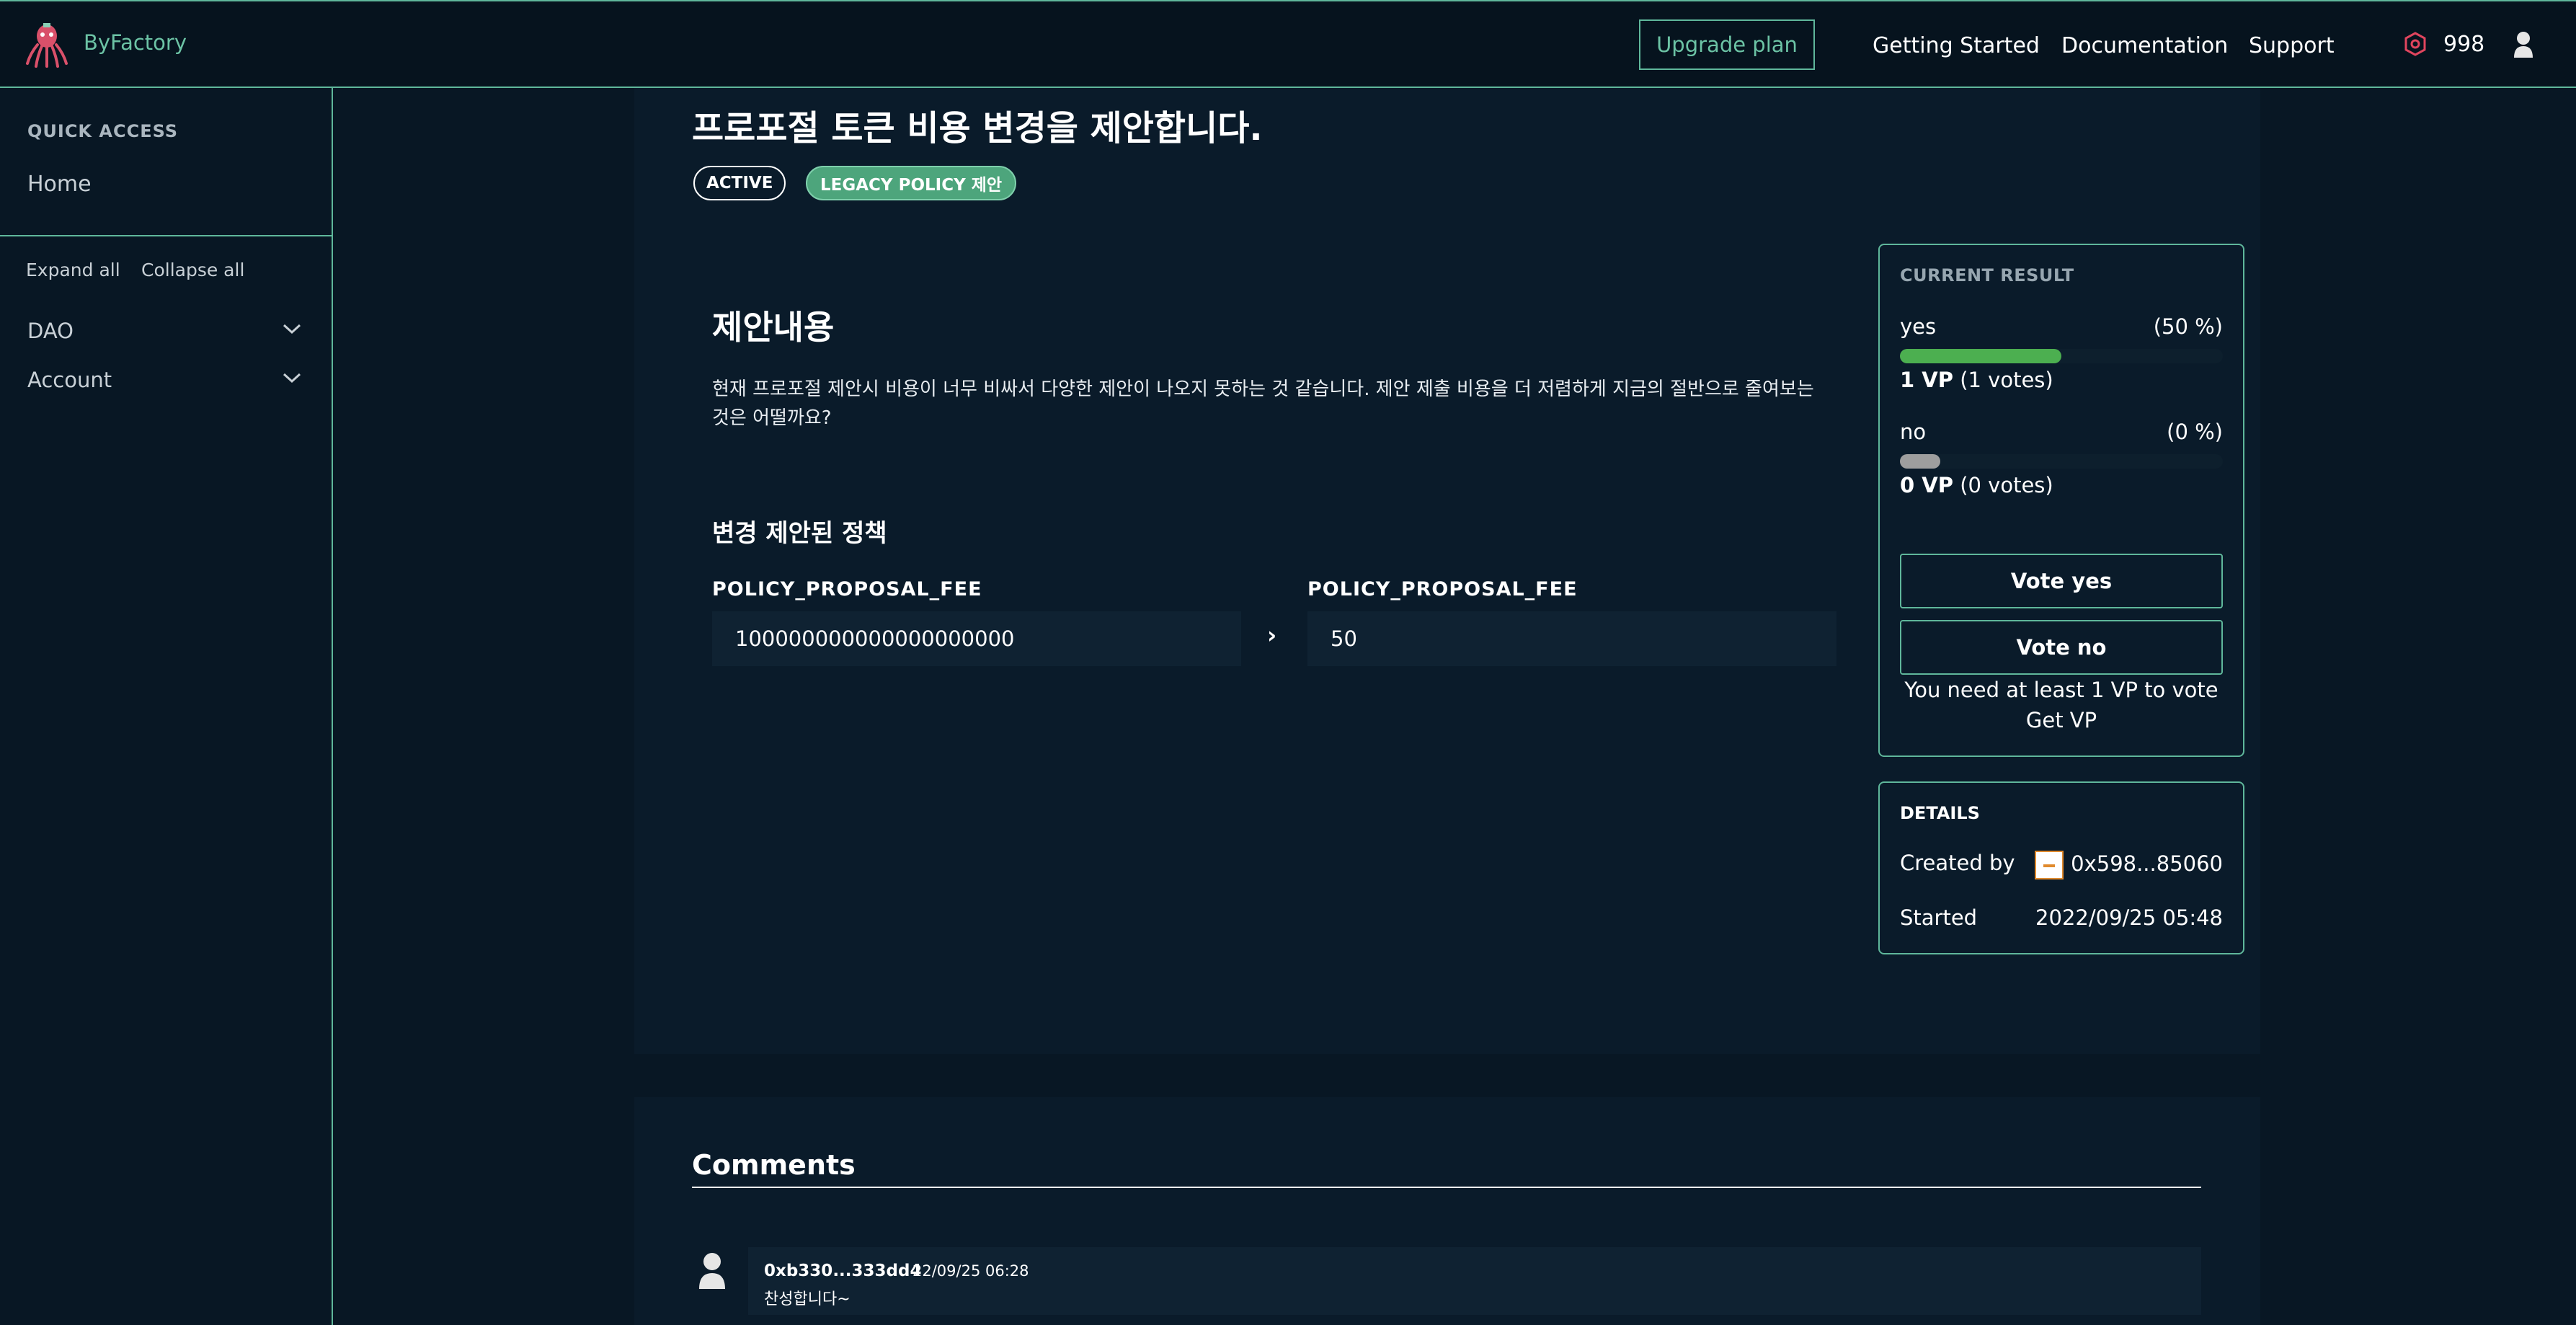 This screenshot has width=2576, height=1325. Describe the element at coordinates (135, 42) in the screenshot. I see `brand-name: ByFactory` at that location.